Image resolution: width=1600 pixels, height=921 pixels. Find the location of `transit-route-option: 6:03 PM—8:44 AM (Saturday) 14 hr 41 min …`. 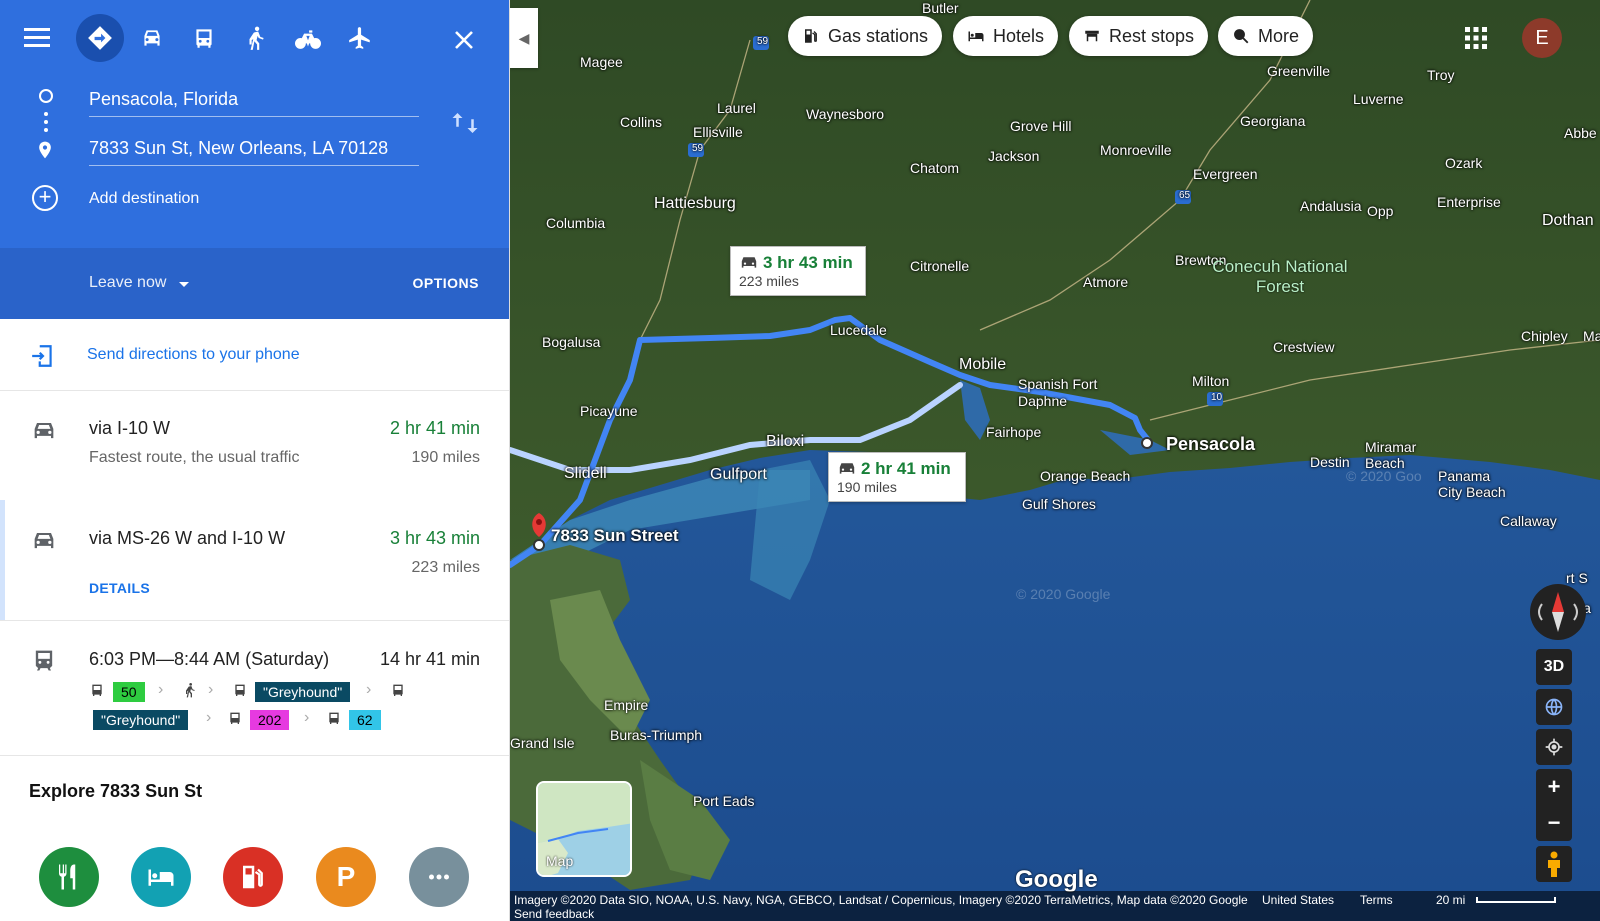

transit-route-option: 6:03 PM—8:44 AM (Saturday) 14 hr 41 min … is located at coordinates (254, 687).